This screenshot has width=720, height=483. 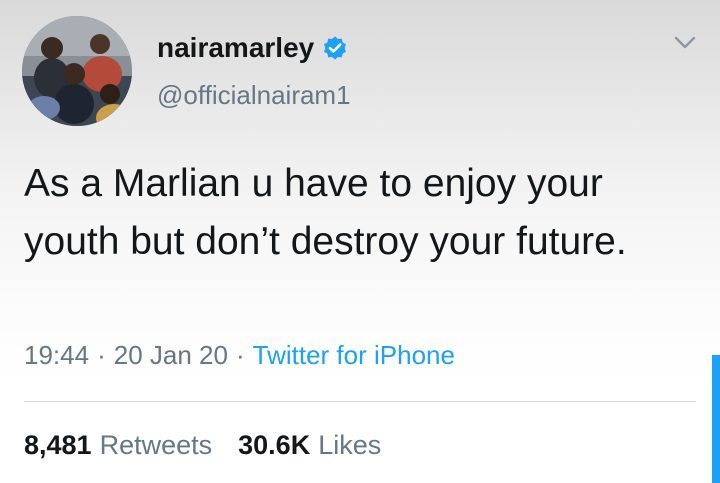 I want to click on avatar, so click(x=77, y=71).